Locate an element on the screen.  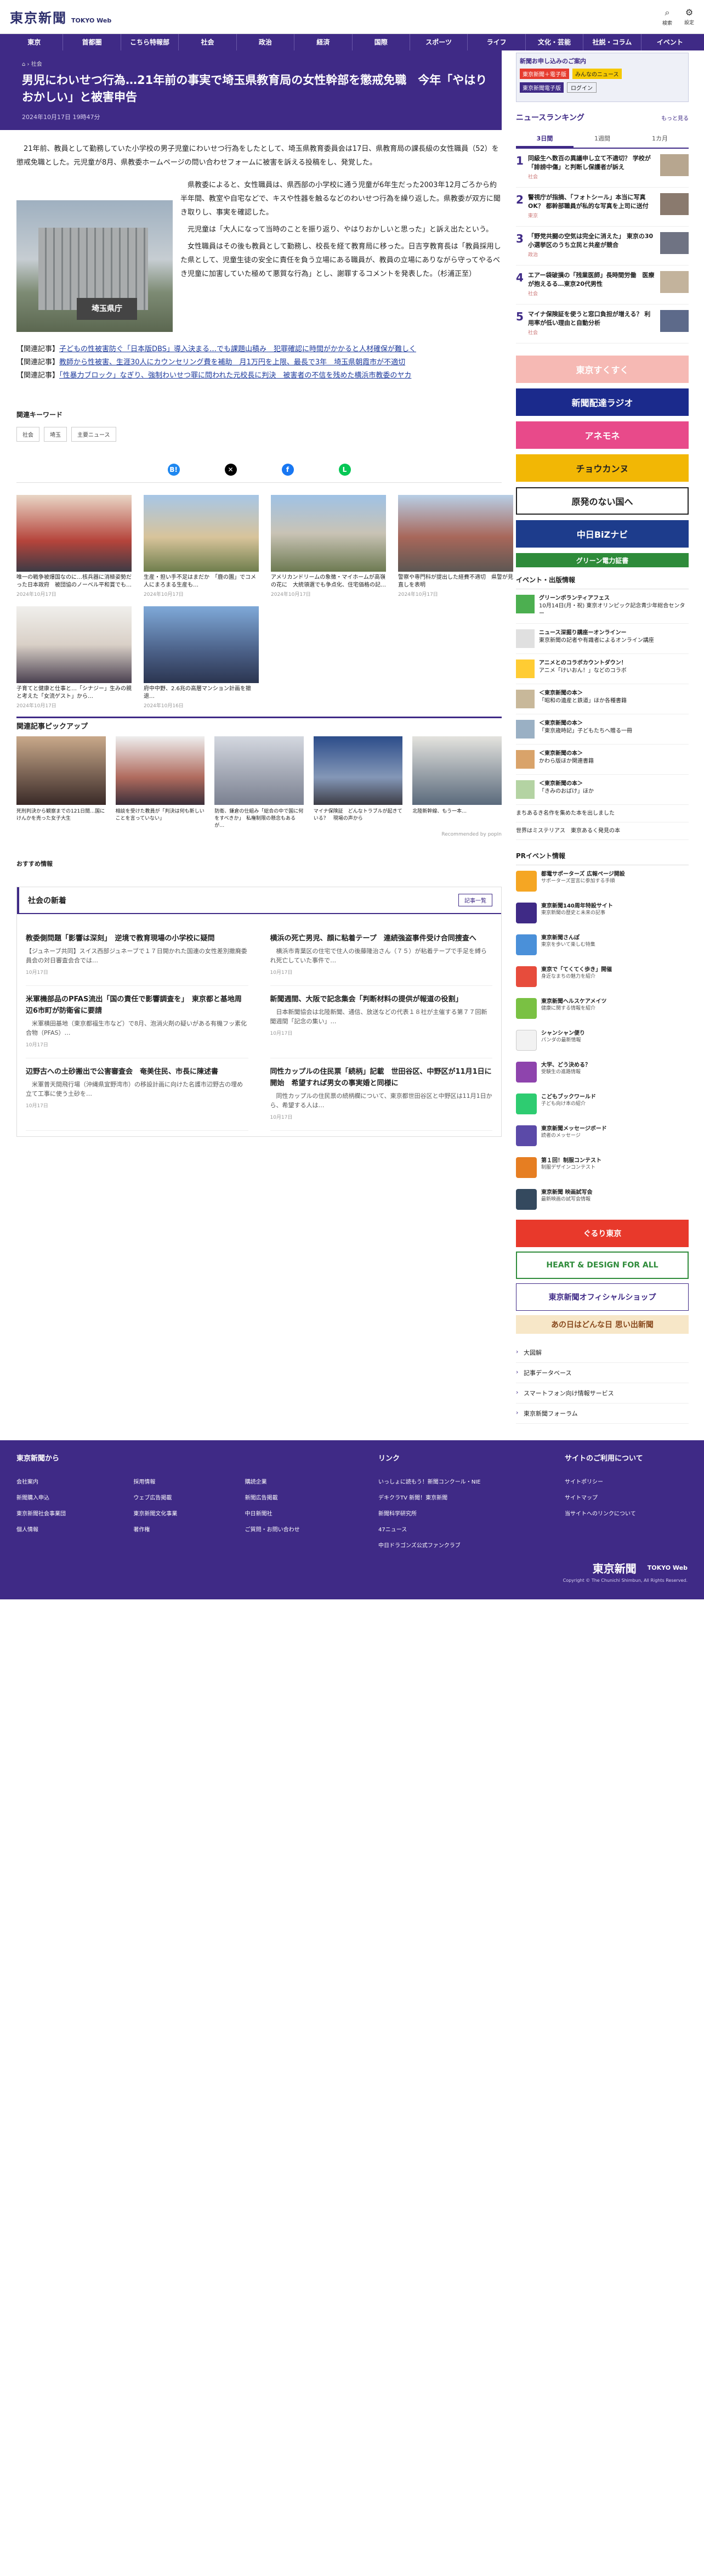
footer-link: 会社案内 is located at coordinates (63, 1481).